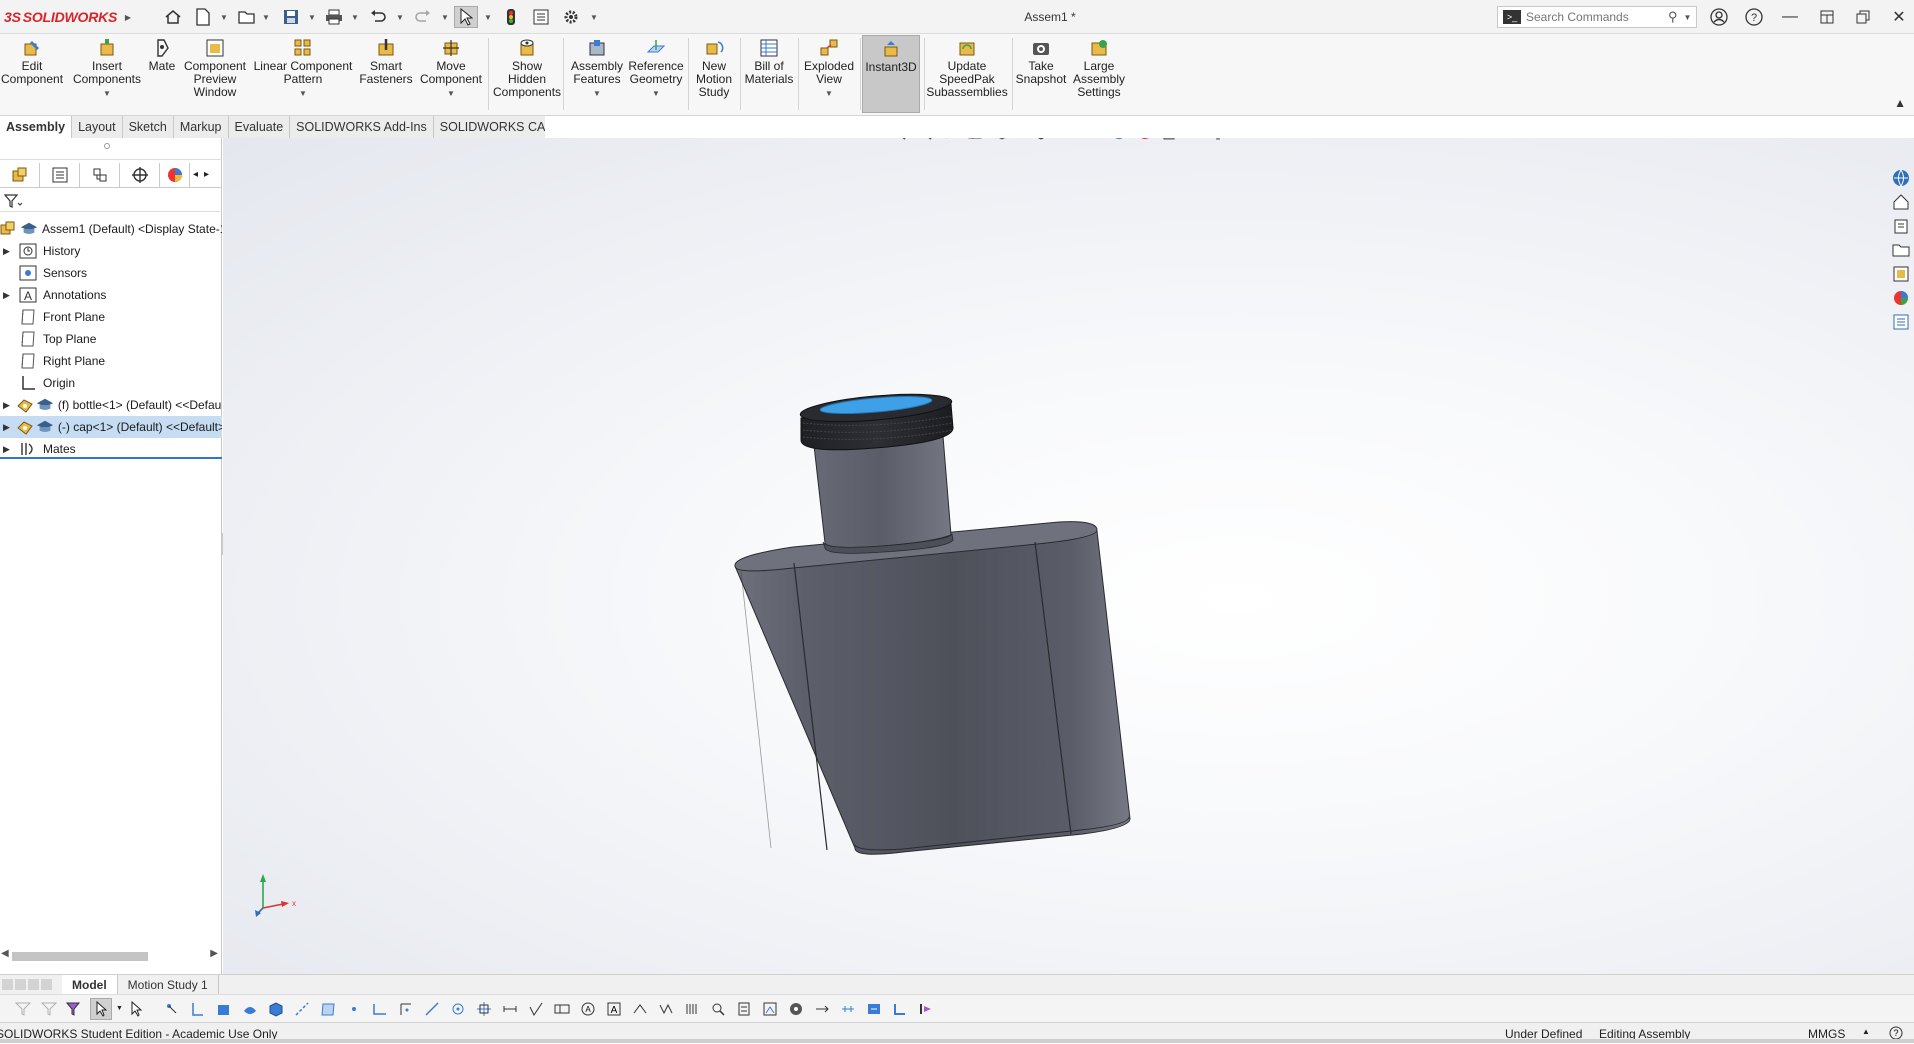 The width and height of the screenshot is (1914, 1044). Describe the element at coordinates (1901, 202) in the screenshot. I see `design-library-icon` at that location.